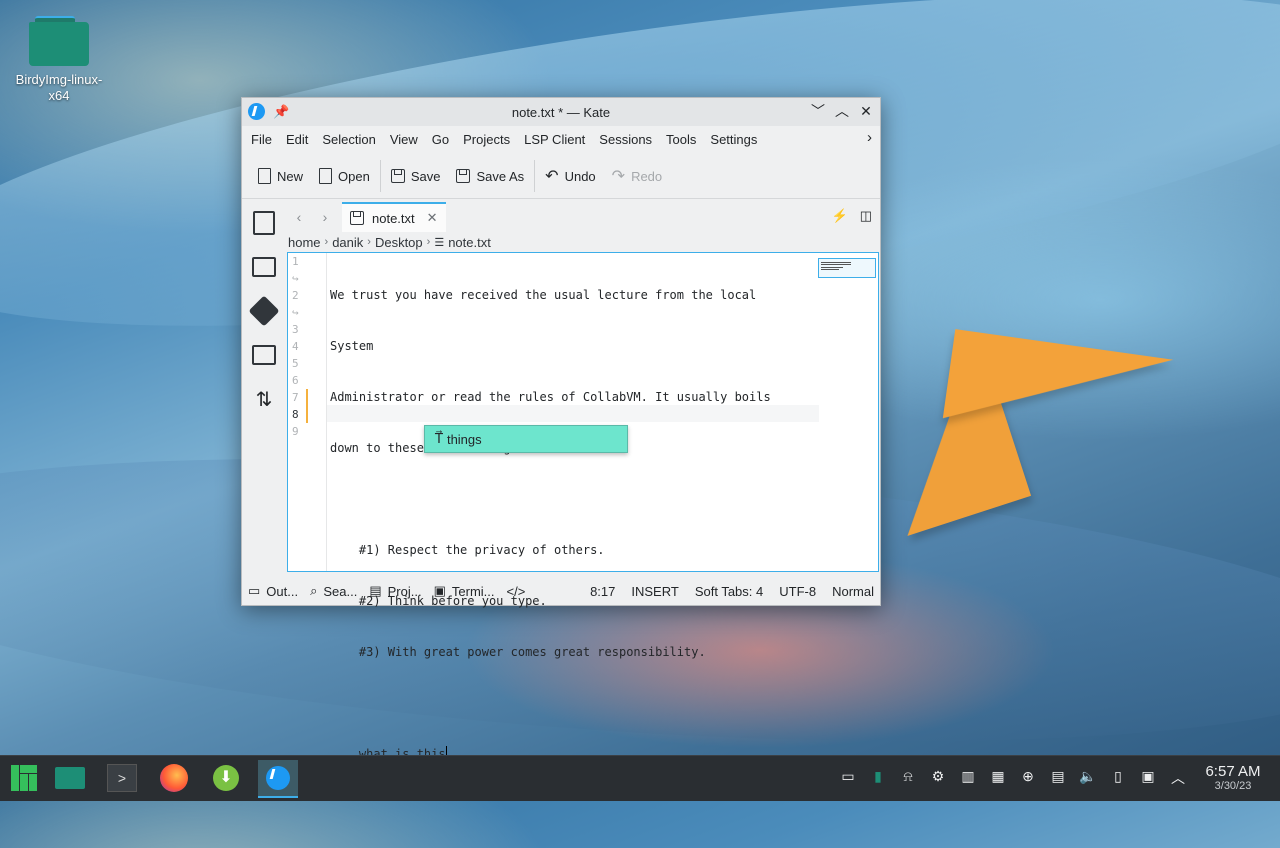 The width and height of the screenshot is (1280, 848). Describe the element at coordinates (878, 778) in the screenshot. I see `clipboard-icon: ▮` at that location.